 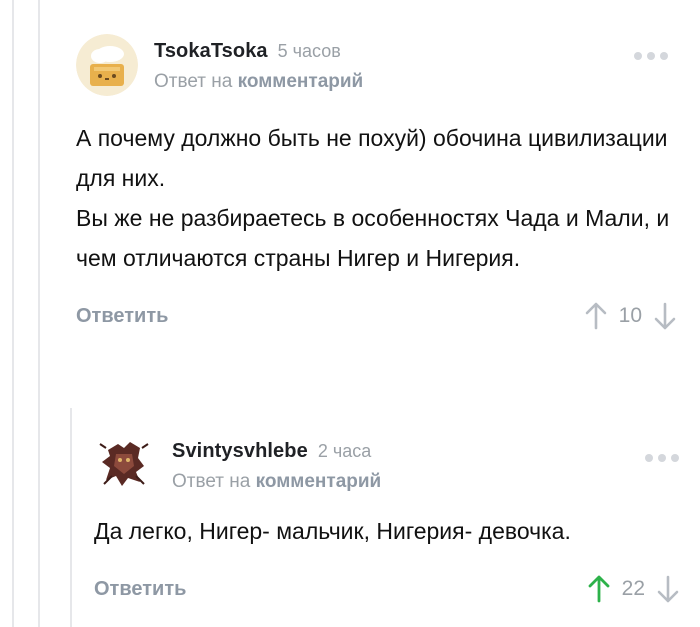 I want to click on timestamp: 2 часа, so click(x=344, y=451).